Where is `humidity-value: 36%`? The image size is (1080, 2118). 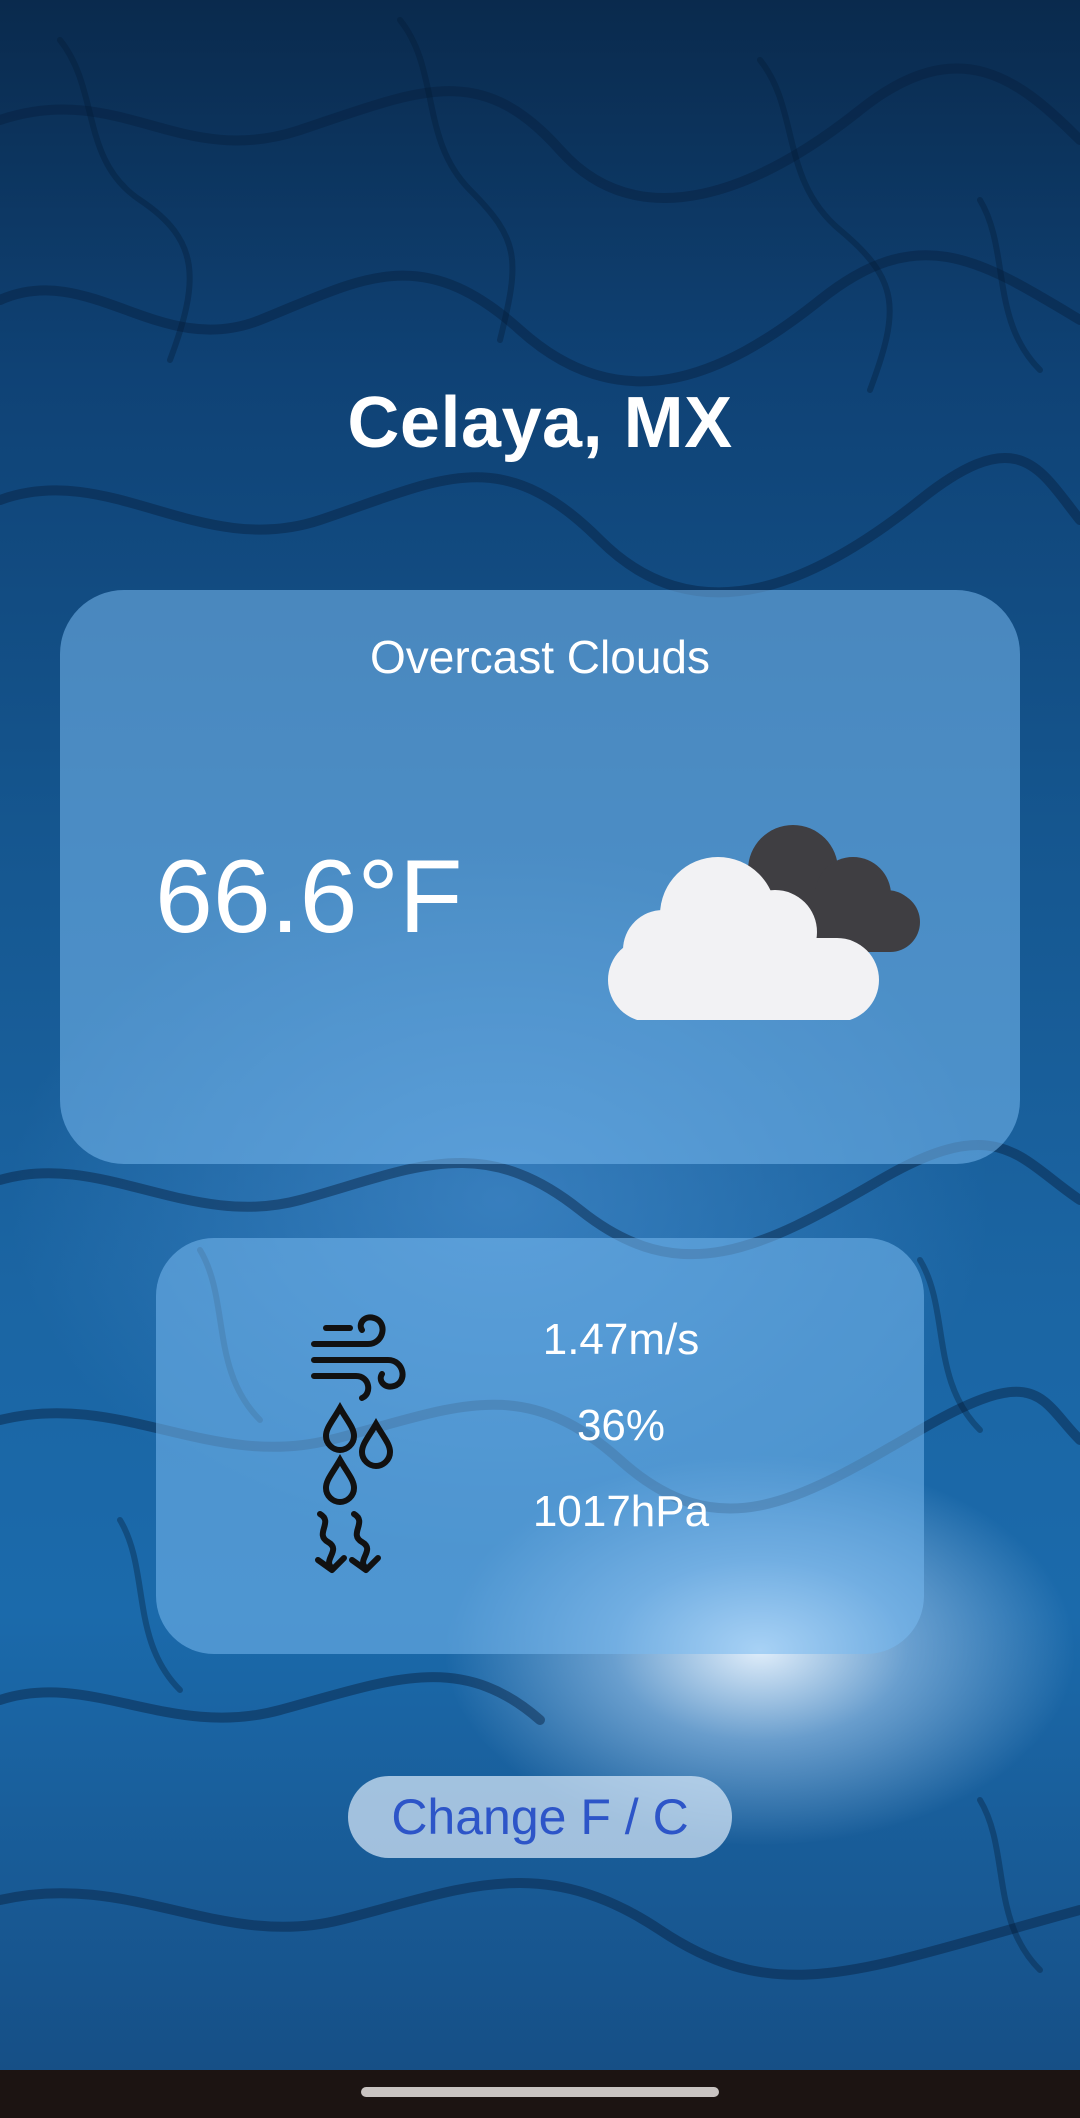
humidity-value: 36% is located at coordinates (621, 1425).